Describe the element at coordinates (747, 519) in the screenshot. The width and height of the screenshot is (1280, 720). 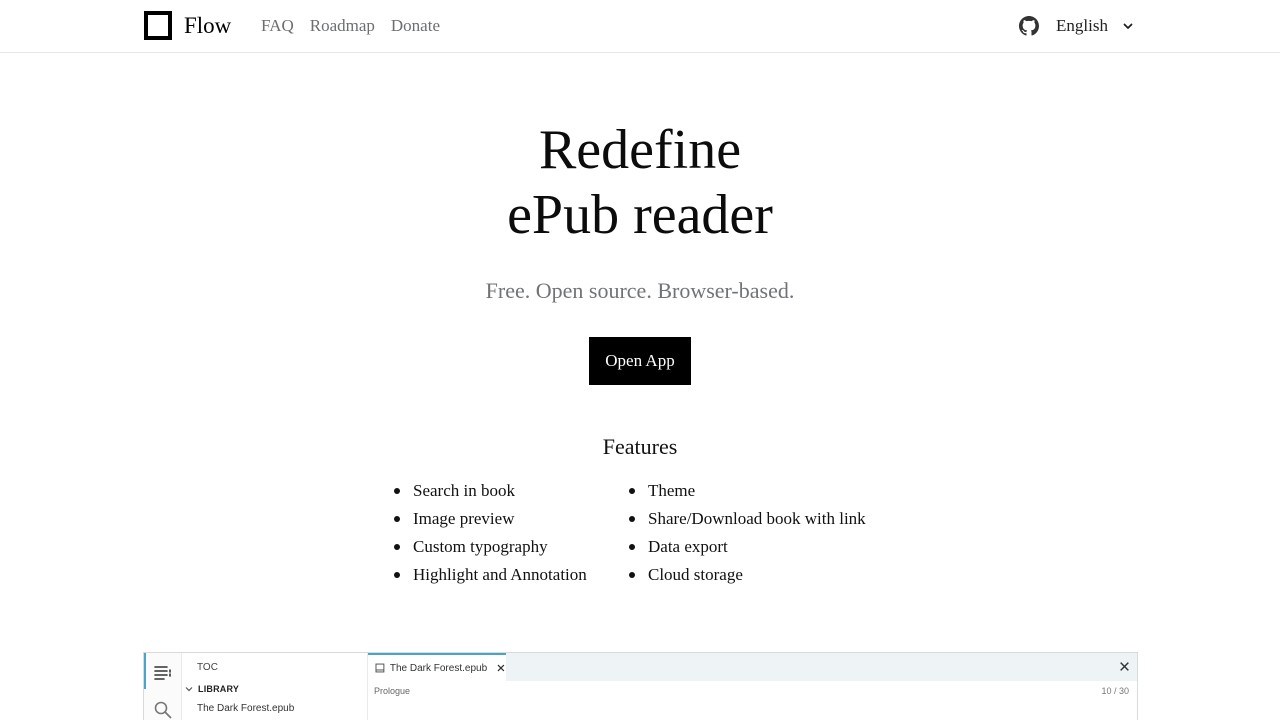
I see `list-item: Share/Download book with link` at that location.